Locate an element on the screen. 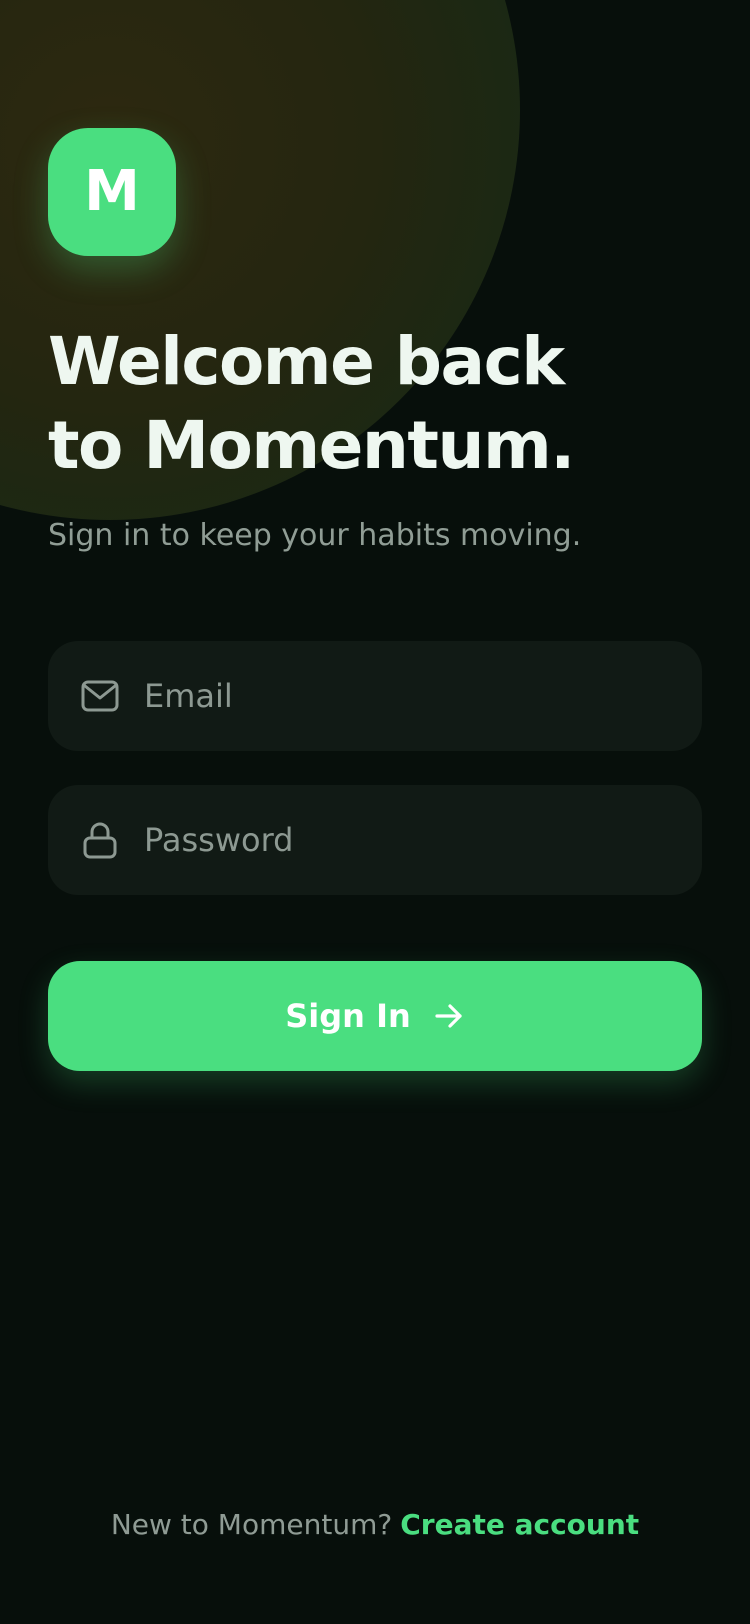 This screenshot has width=750, height=1624. app-logo: M is located at coordinates (112, 192).